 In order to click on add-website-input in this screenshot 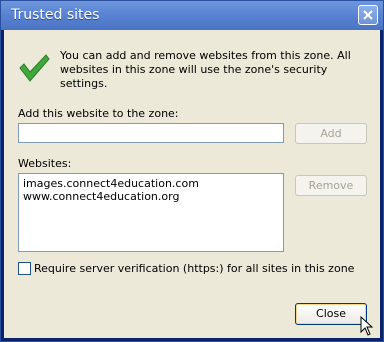, I will do `click(151, 133)`.